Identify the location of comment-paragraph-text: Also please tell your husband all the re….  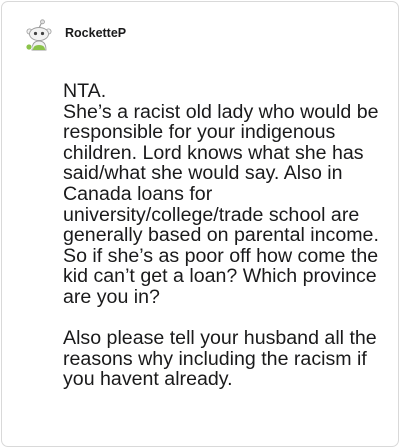
(220, 359).